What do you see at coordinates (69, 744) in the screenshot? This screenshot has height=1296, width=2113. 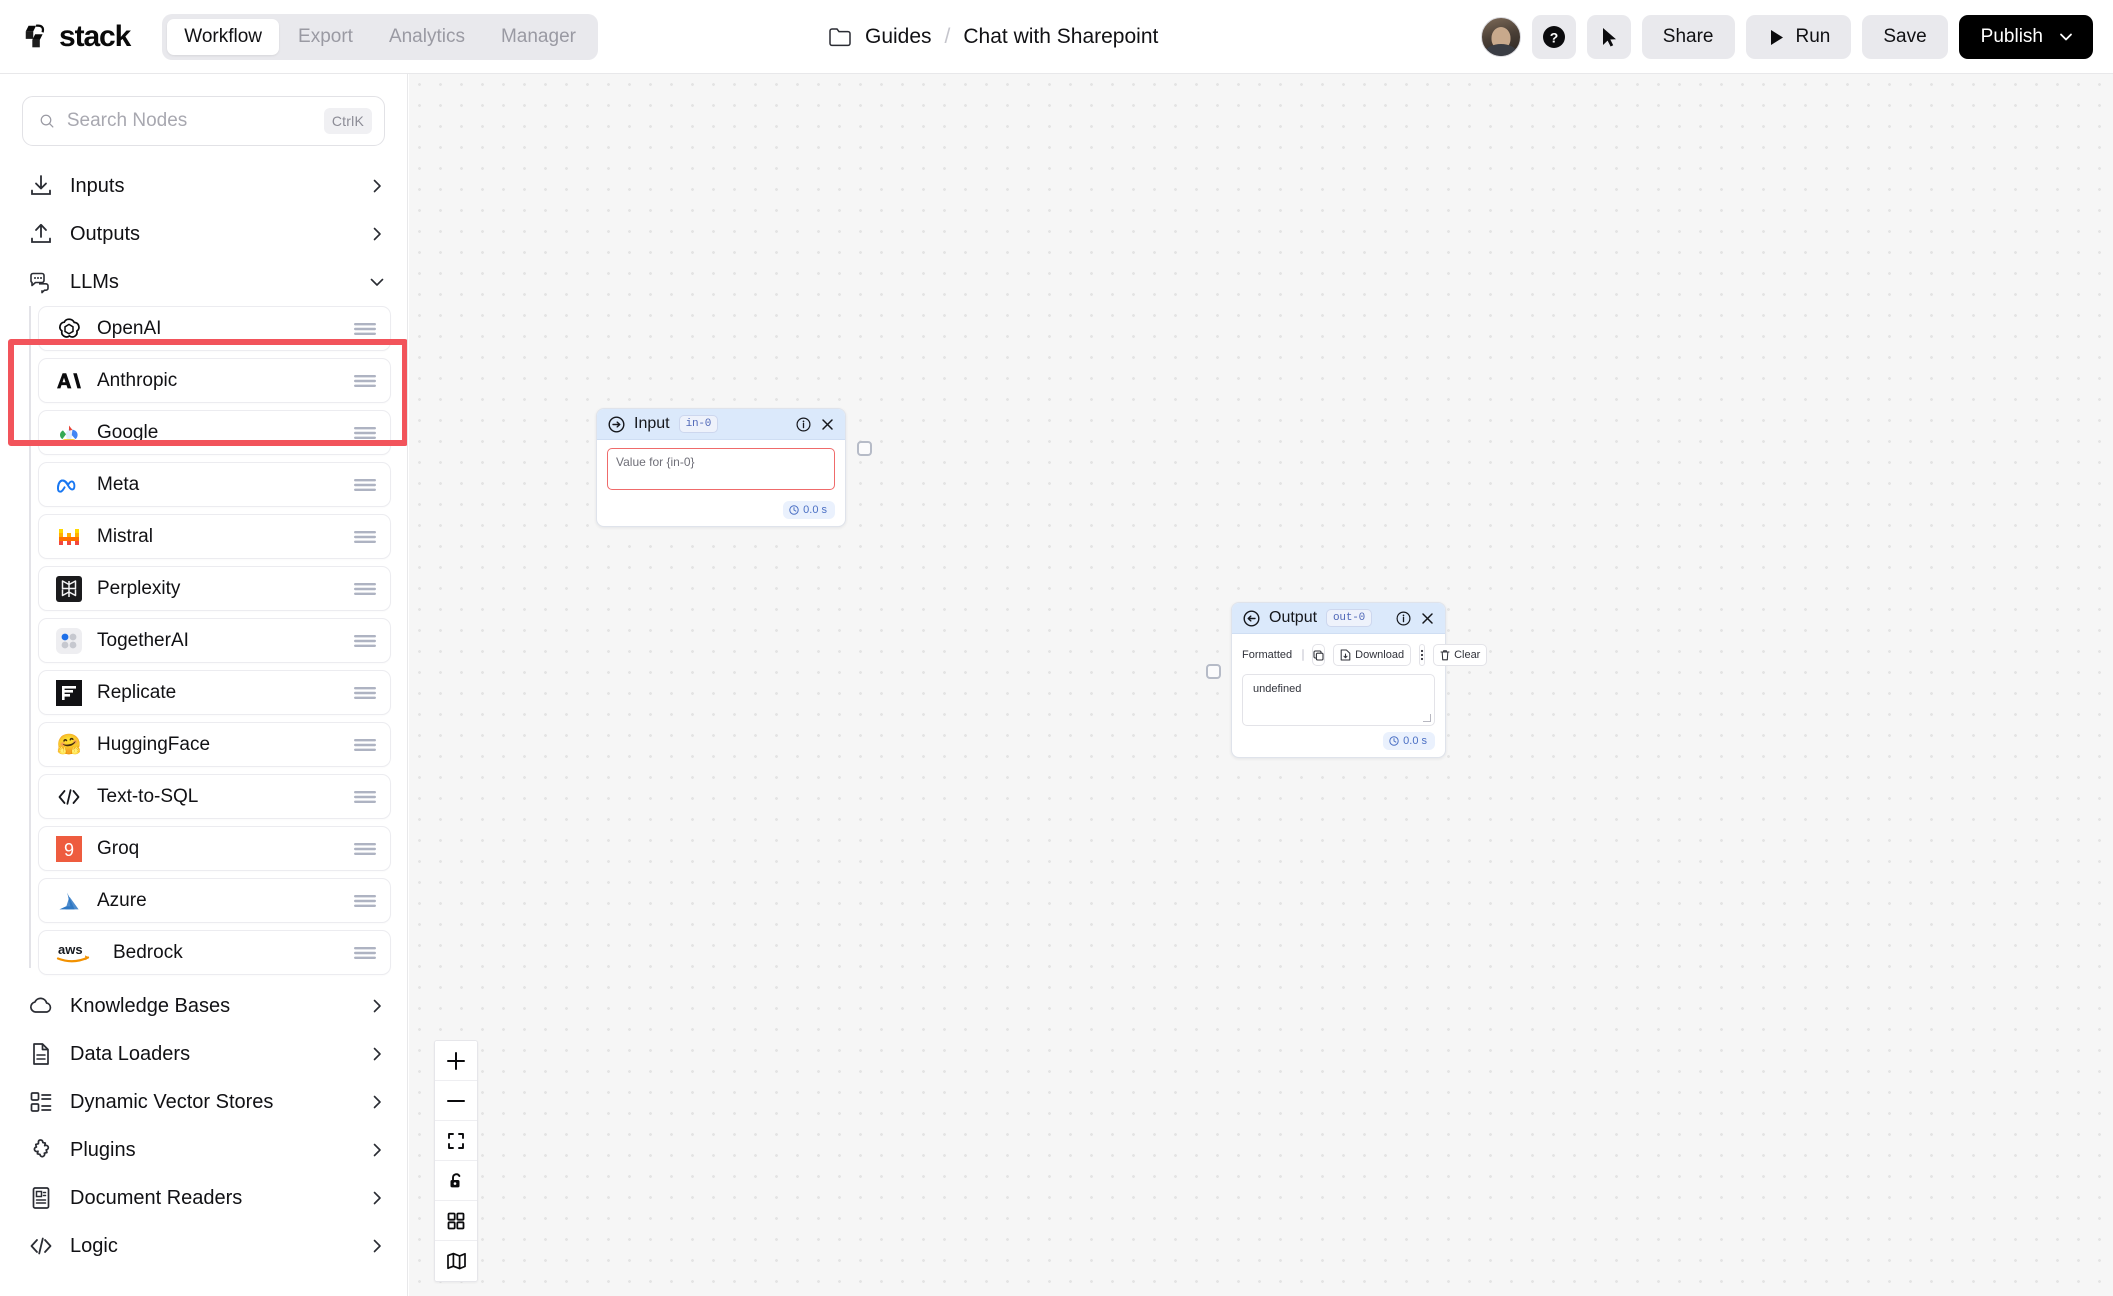 I see `huggingface-logo-icon: 🤗` at bounding box center [69, 744].